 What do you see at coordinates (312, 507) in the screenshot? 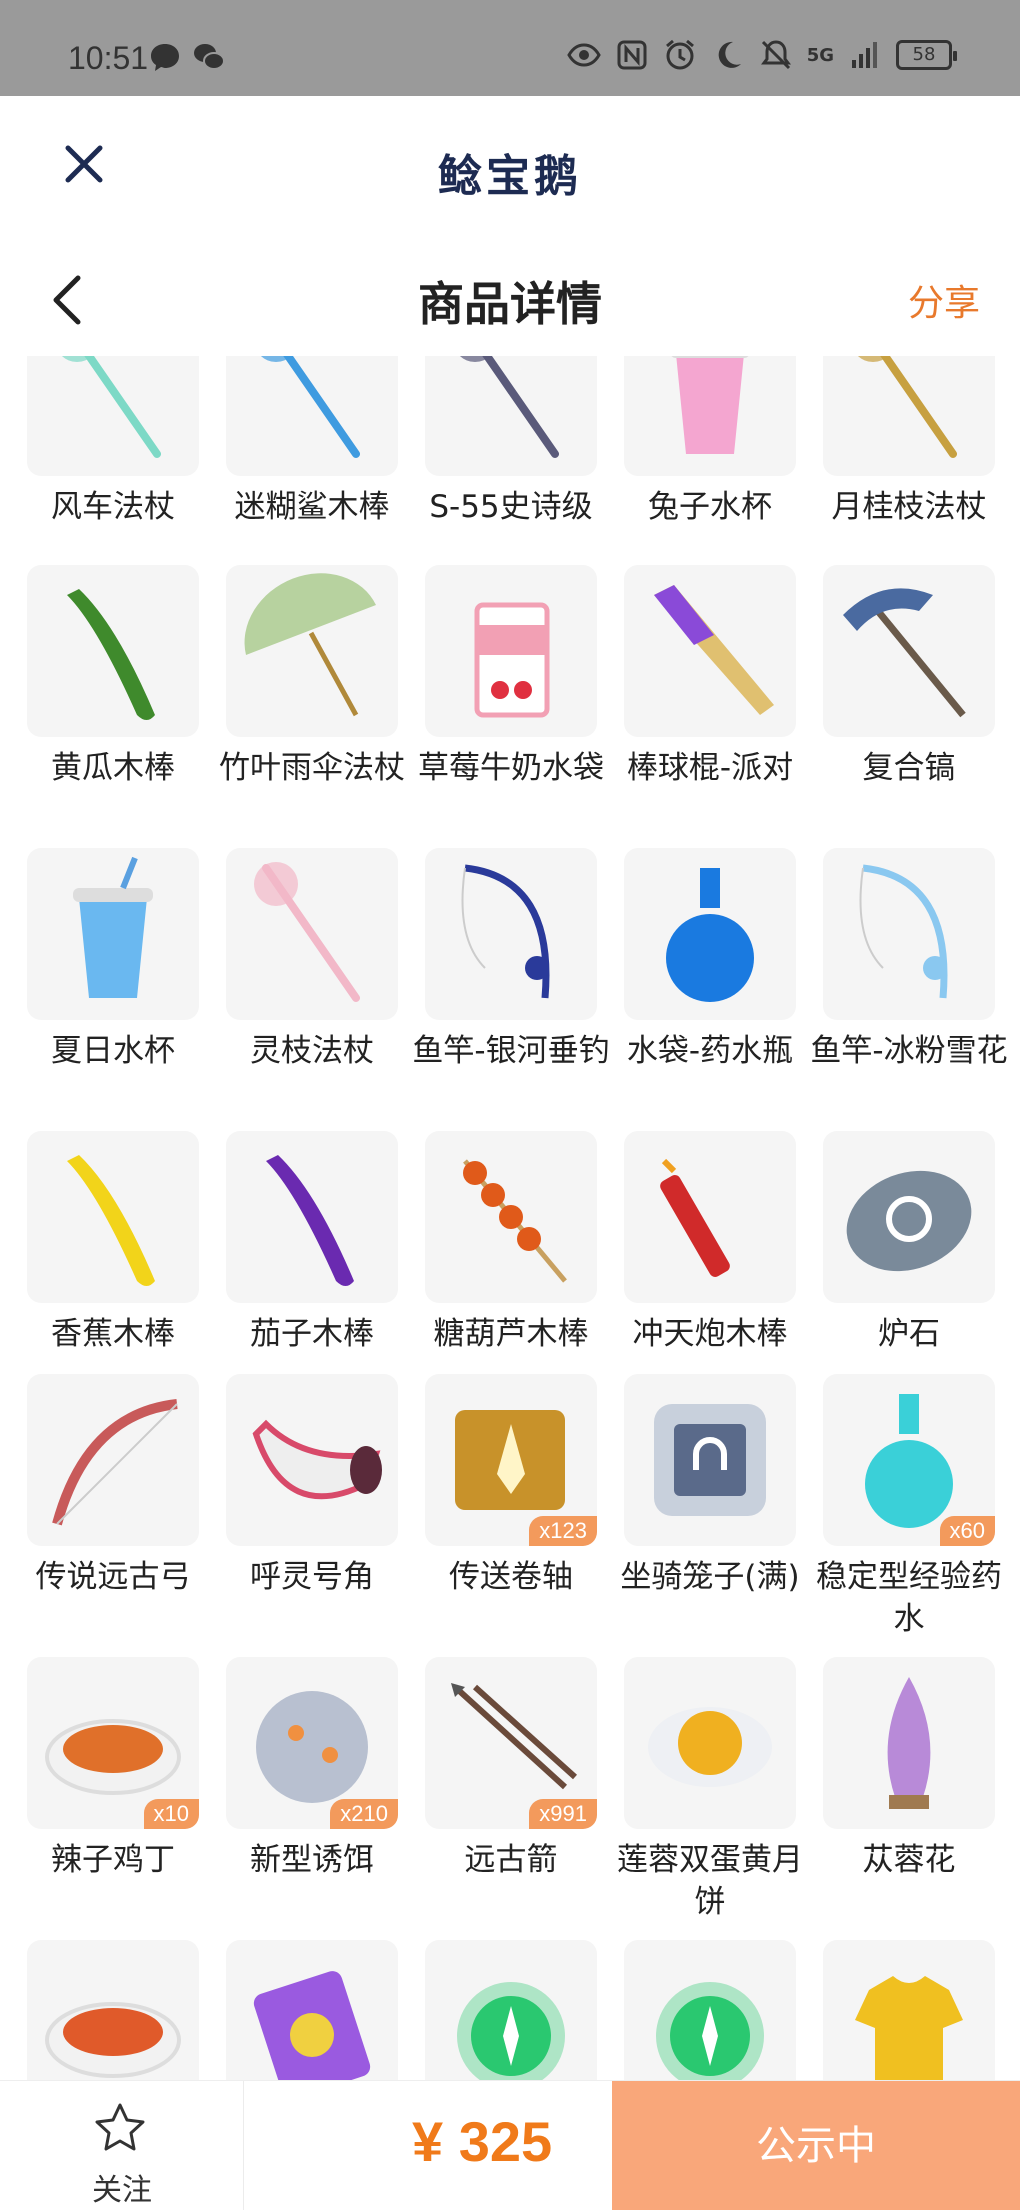
I see `item-name: 迷糊鲨木棒` at bounding box center [312, 507].